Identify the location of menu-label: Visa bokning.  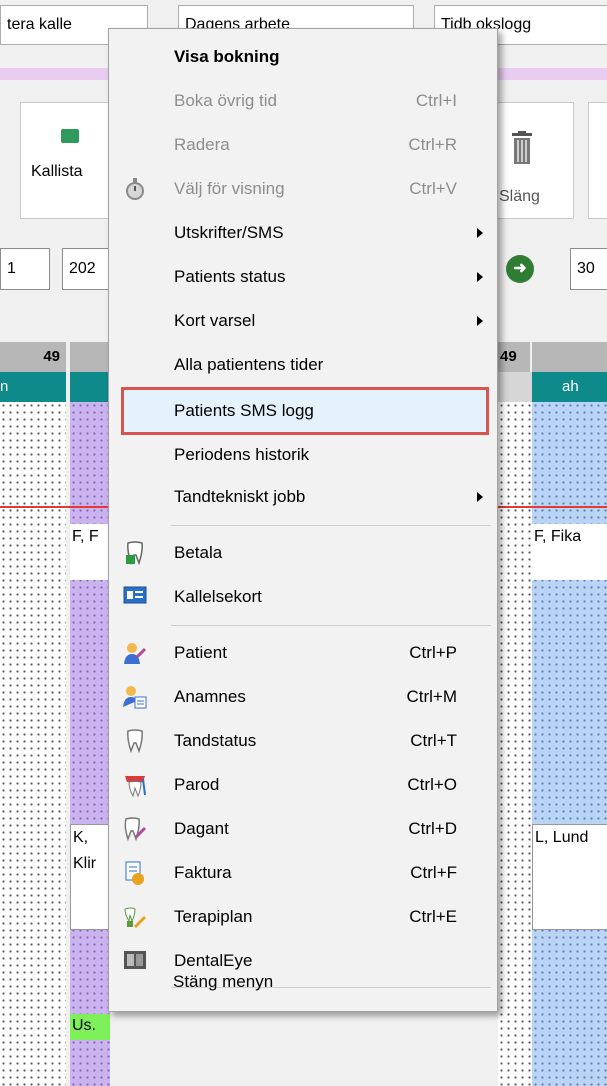
(227, 56).